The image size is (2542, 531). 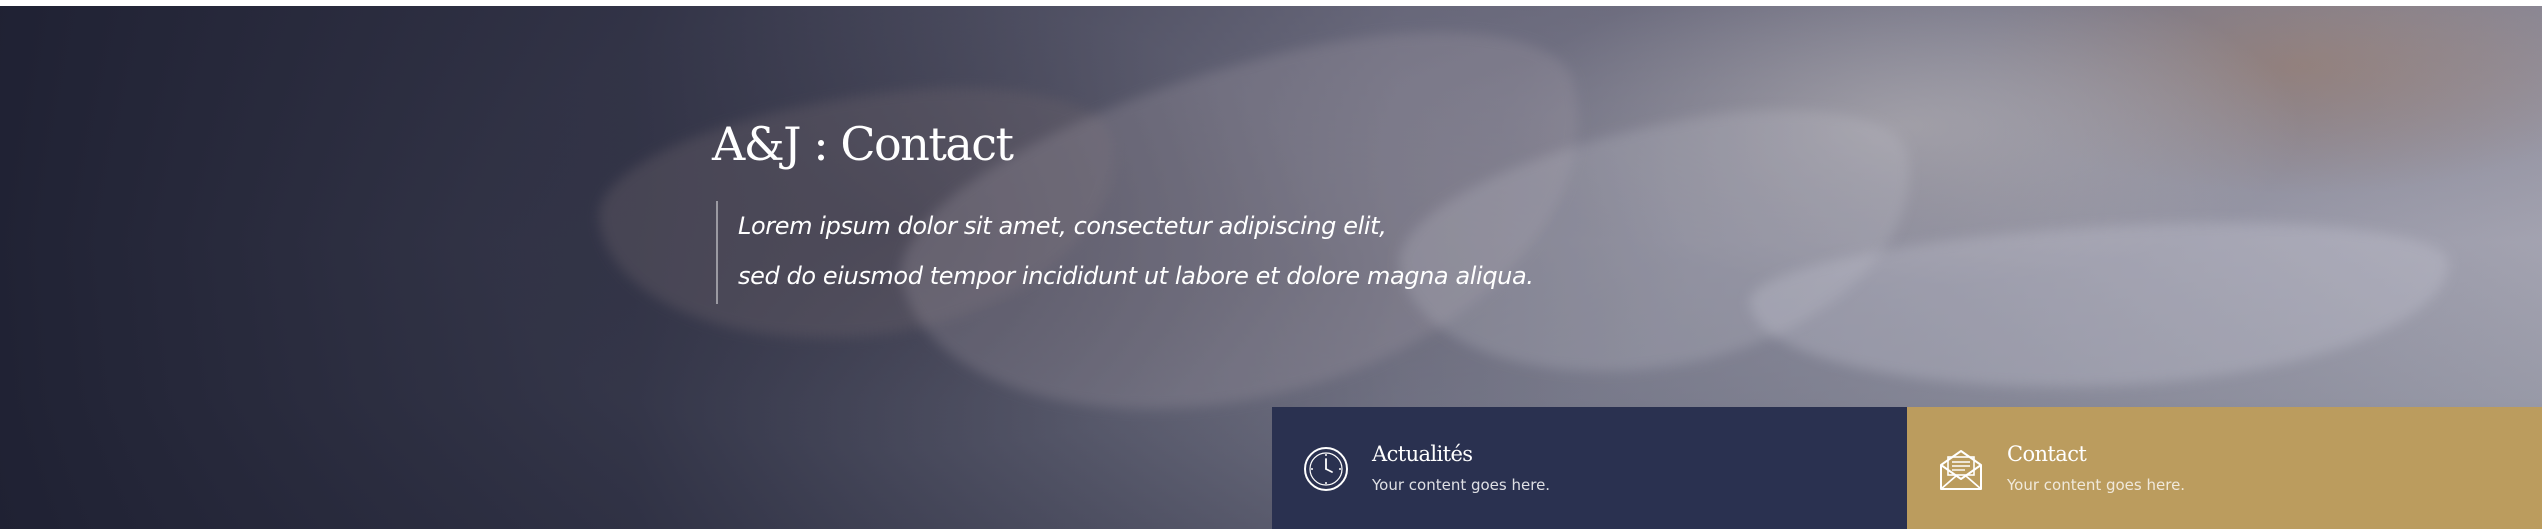 I want to click on card-actualites-text: Actualités Your content goes here., so click(x=1461, y=468).